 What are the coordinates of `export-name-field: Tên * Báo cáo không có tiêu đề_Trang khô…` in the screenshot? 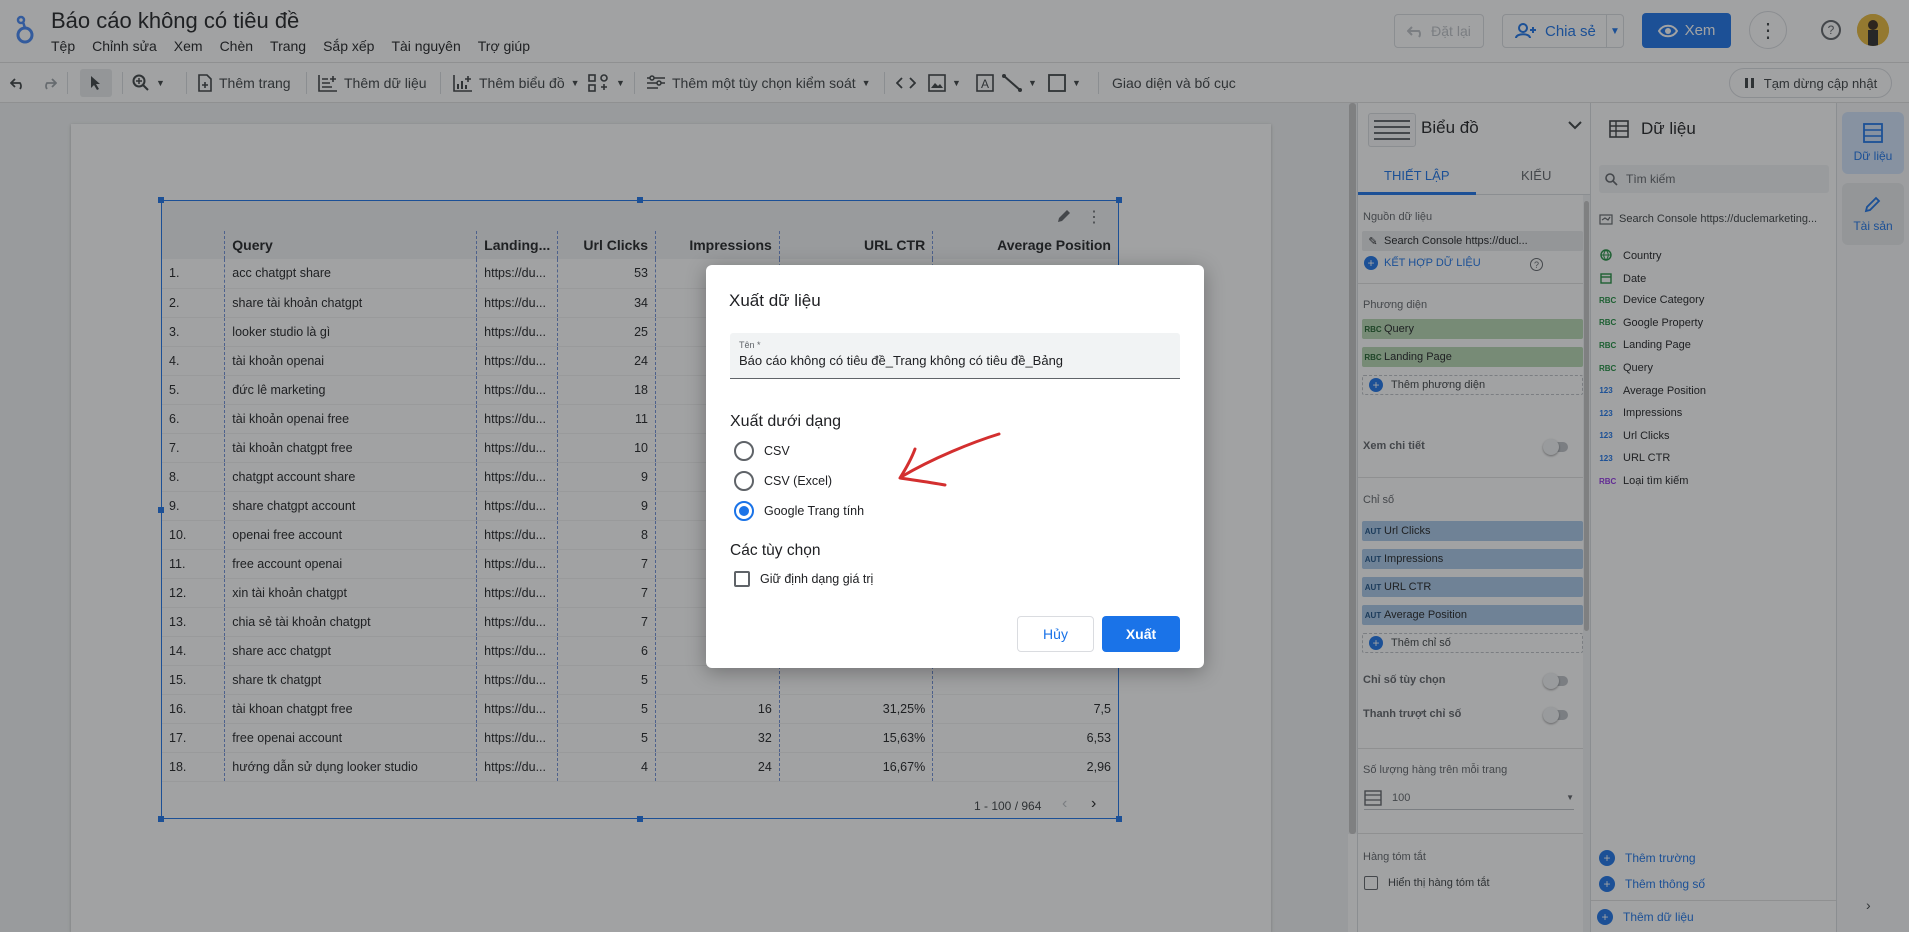 It's located at (955, 356).